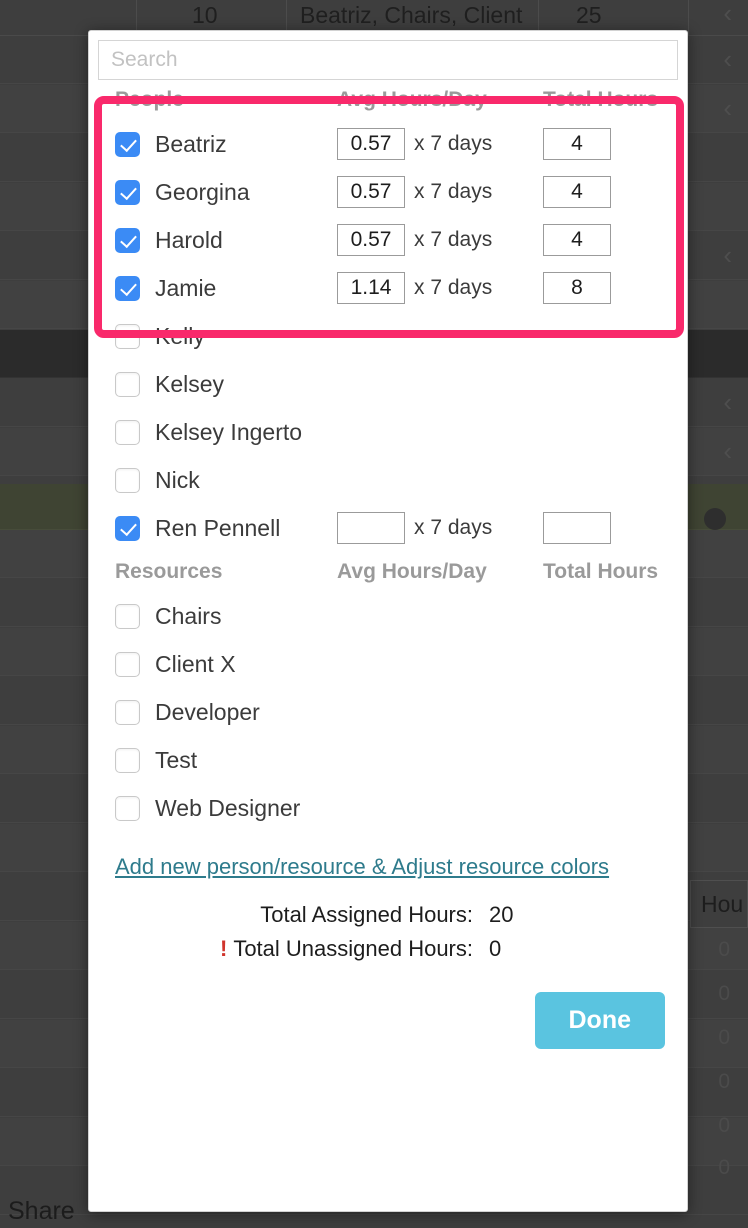 This screenshot has height=1228, width=748. I want to click on total-hours-input-georgina, so click(577, 192).